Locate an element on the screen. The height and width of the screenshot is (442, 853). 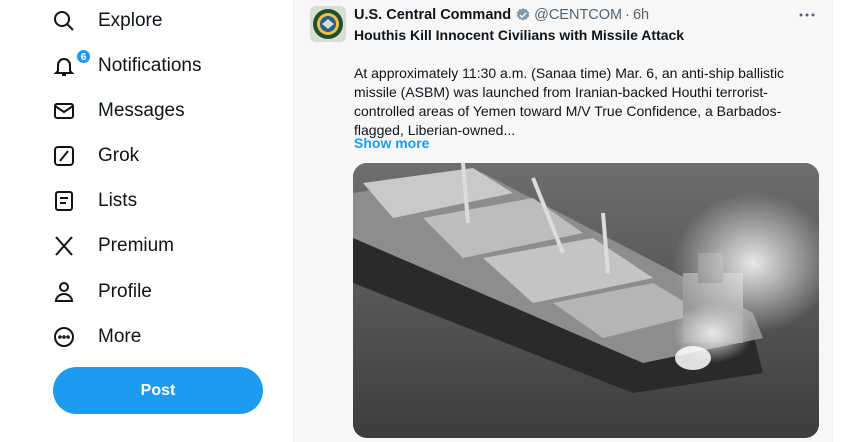
sidebar-item-grok: Grok is located at coordinates (95, 156).